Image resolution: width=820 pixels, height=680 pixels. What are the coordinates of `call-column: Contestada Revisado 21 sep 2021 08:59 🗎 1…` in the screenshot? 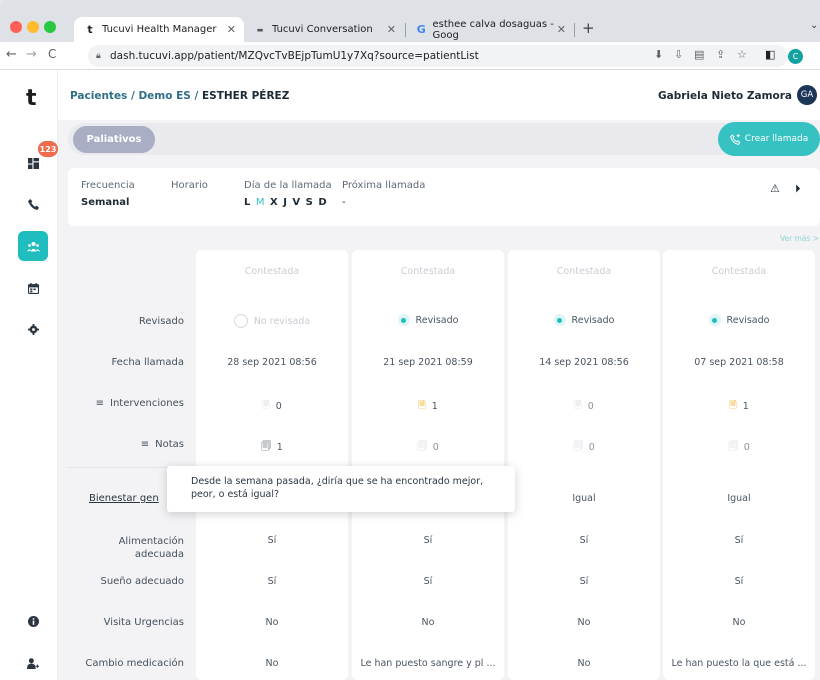 It's located at (428, 465).